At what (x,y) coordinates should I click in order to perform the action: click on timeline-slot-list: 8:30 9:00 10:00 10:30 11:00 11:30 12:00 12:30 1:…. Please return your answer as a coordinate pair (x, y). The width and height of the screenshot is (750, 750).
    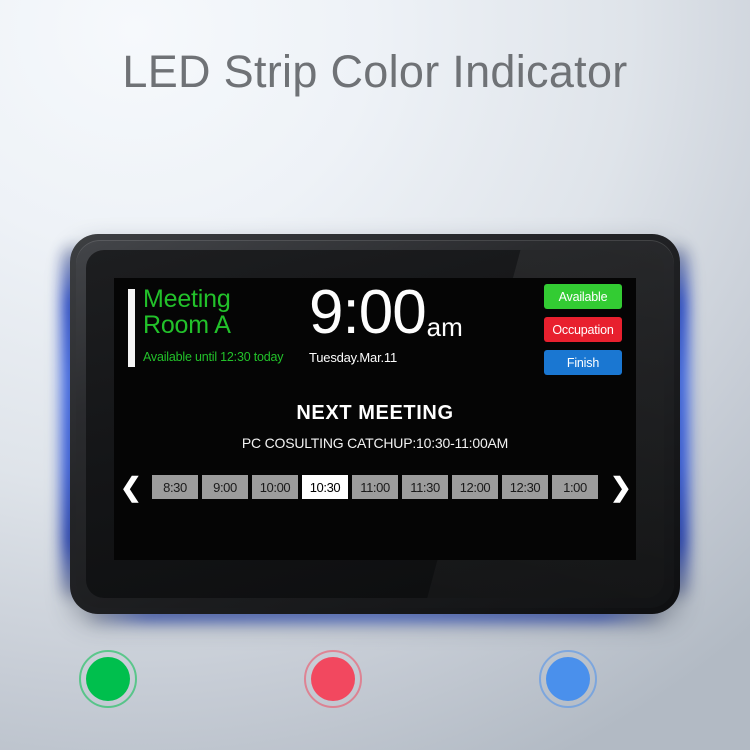
    Looking at the image, I should click on (375, 487).